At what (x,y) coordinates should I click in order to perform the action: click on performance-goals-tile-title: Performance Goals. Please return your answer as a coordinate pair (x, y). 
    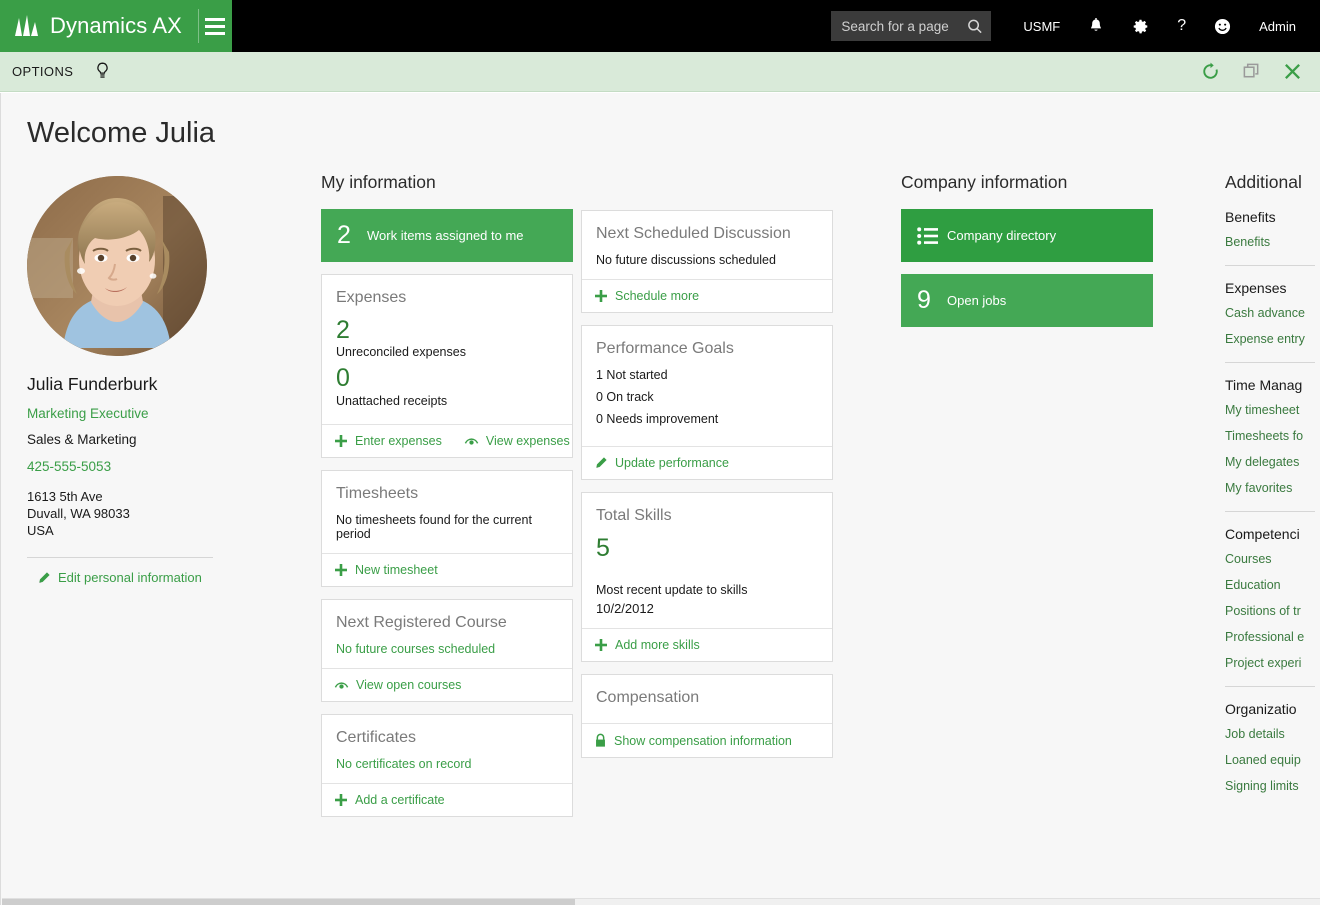
    Looking at the image, I should click on (665, 348).